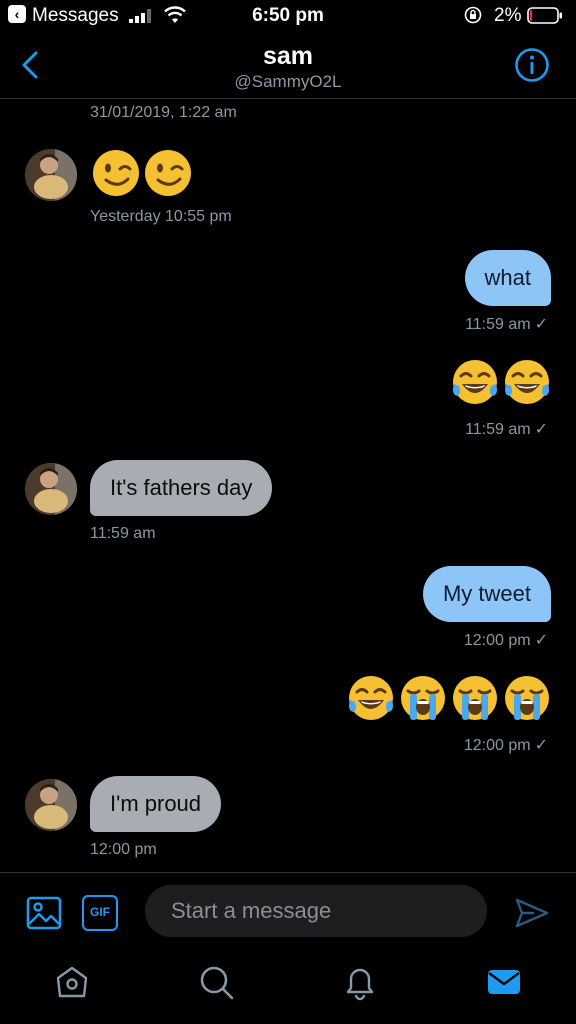 Image resolution: width=576 pixels, height=1024 pixels. What do you see at coordinates (473, 15) in the screenshot?
I see `orientation-lock-icon` at bounding box center [473, 15].